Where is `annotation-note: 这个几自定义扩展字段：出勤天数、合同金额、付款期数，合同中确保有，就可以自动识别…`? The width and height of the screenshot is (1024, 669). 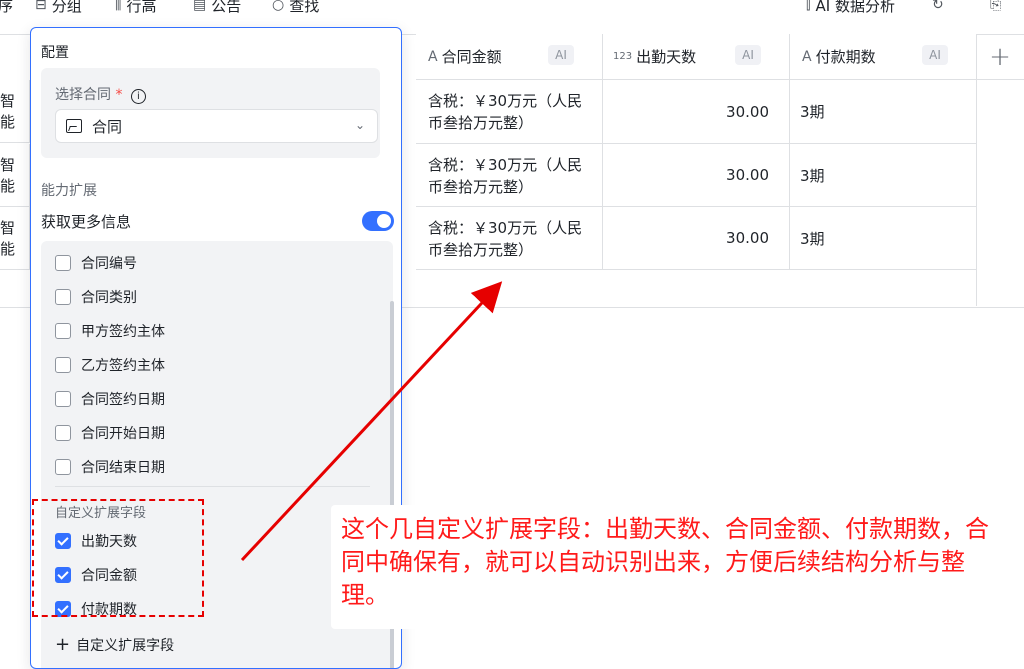
annotation-note: 这个几自定义扩展字段：出勤天数、合同金额、付款期数，合同中确保有，就可以自动识别… is located at coordinates (671, 567).